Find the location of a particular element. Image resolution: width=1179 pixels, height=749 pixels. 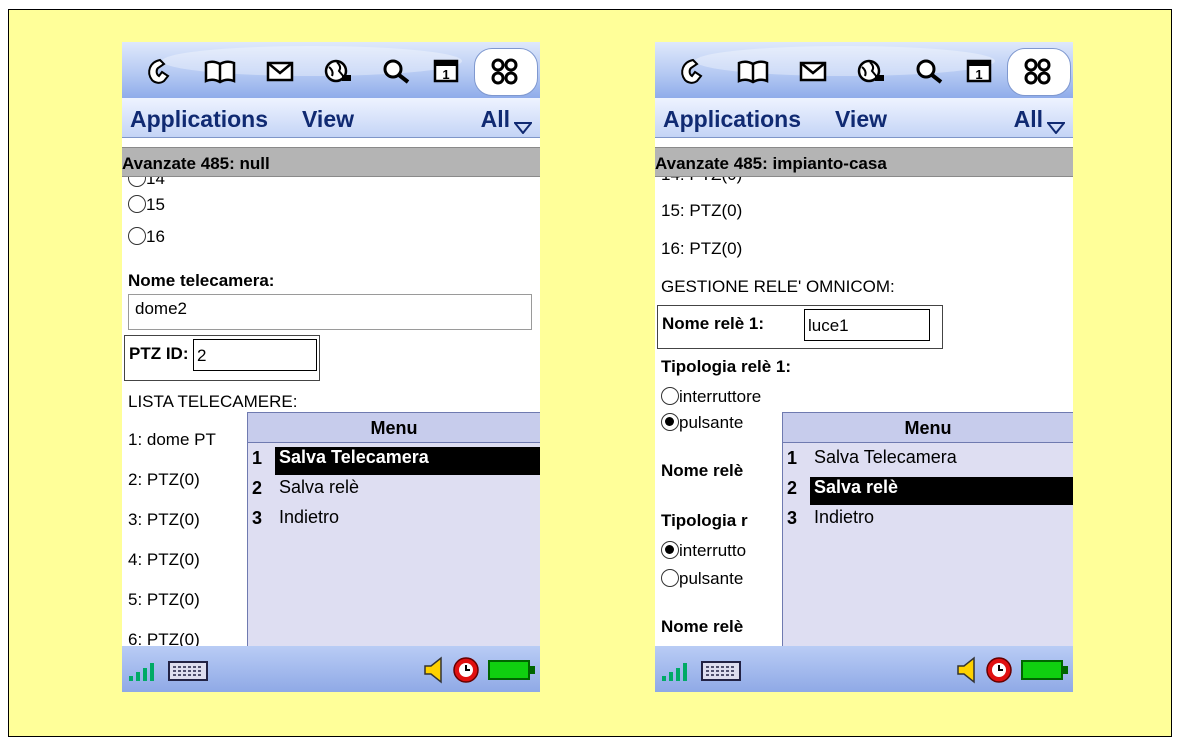

radio-option-16: 16 is located at coordinates (146, 237).